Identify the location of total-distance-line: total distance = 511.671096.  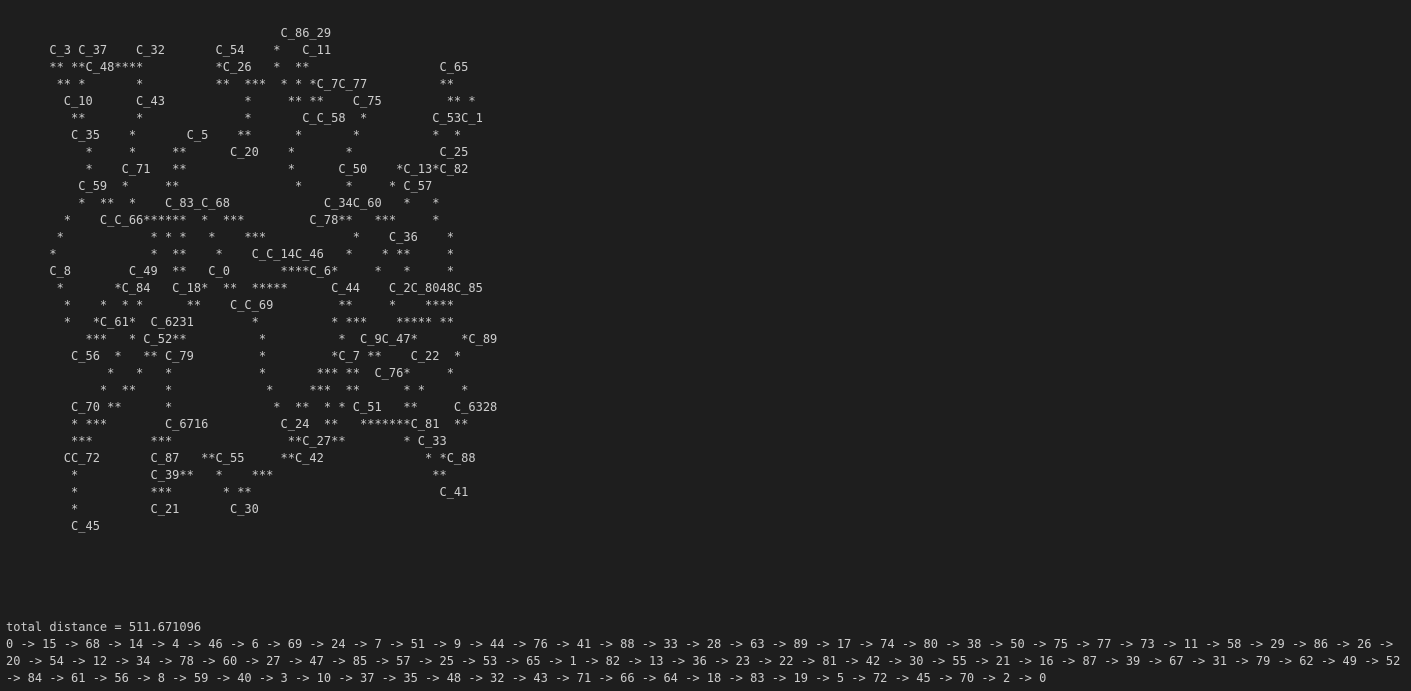
(104, 627).